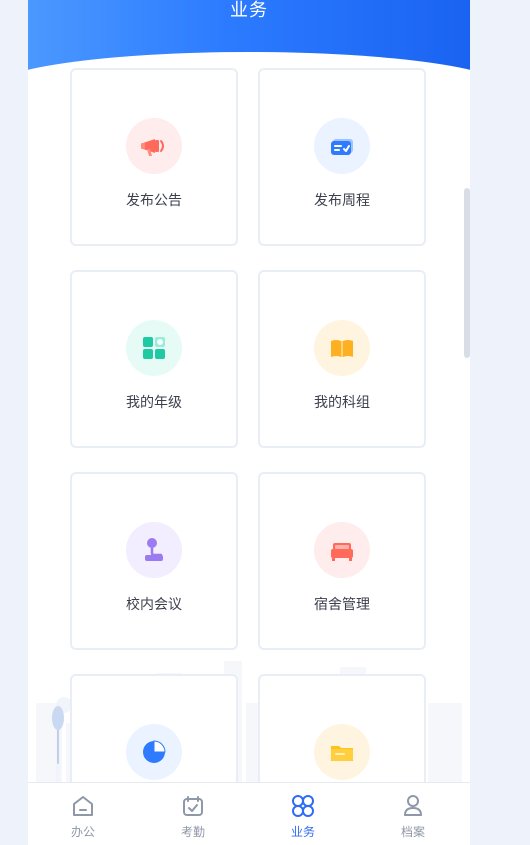 The image size is (530, 845). I want to click on card-label: 我的年级, so click(154, 402).